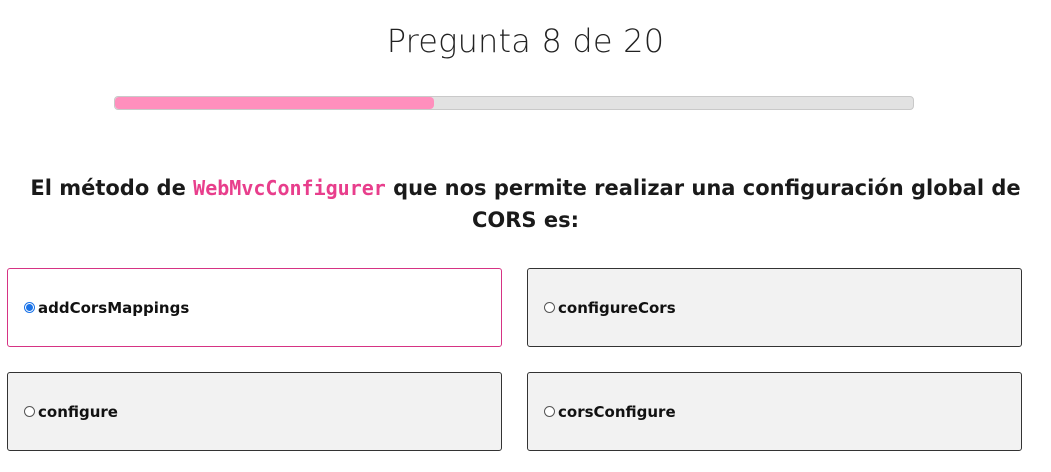  Describe the element at coordinates (514, 103) in the screenshot. I see `progress-bar` at that location.